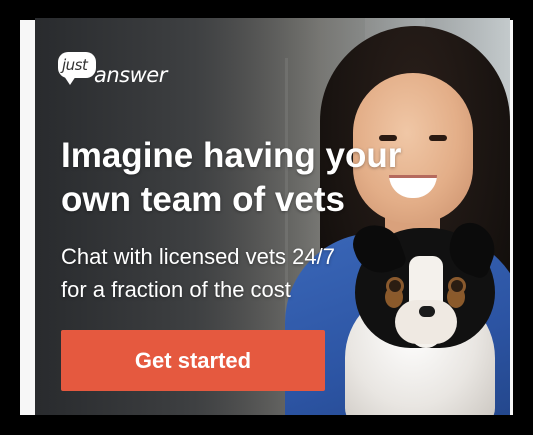  I want to click on puppy-muzzle, so click(426, 322).